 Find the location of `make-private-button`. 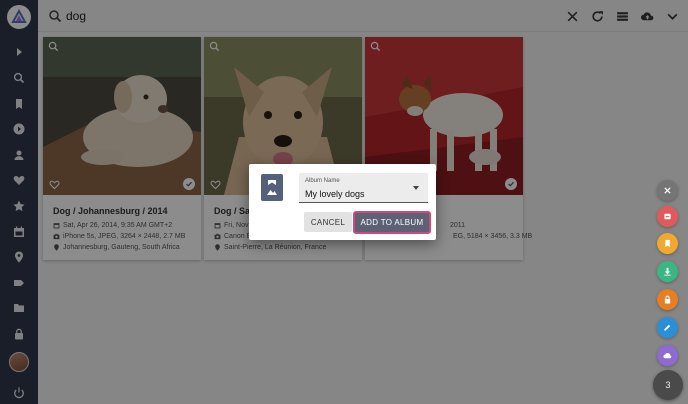

make-private-button is located at coordinates (667, 299).